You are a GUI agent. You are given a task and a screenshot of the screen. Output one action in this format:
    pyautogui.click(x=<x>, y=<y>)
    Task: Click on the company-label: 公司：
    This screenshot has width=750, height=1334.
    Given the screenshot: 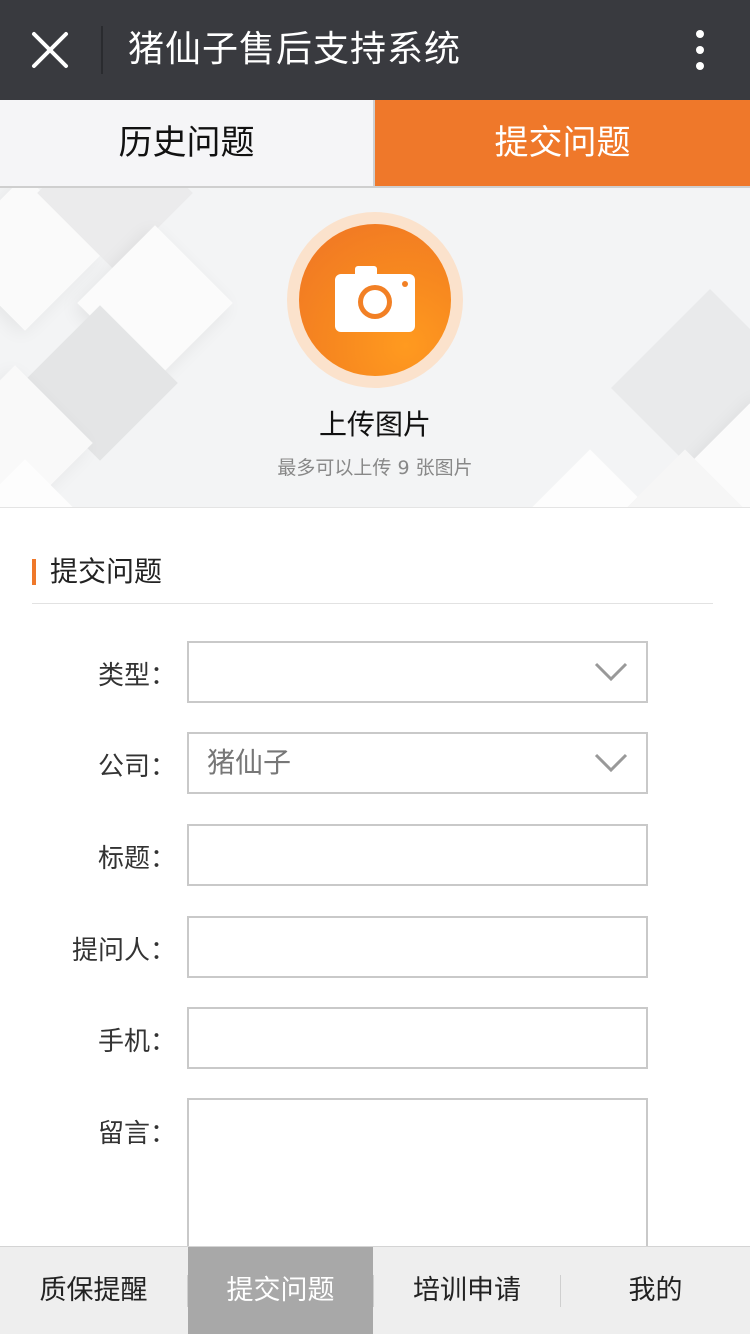 What is the action you would take?
    pyautogui.click(x=136, y=767)
    